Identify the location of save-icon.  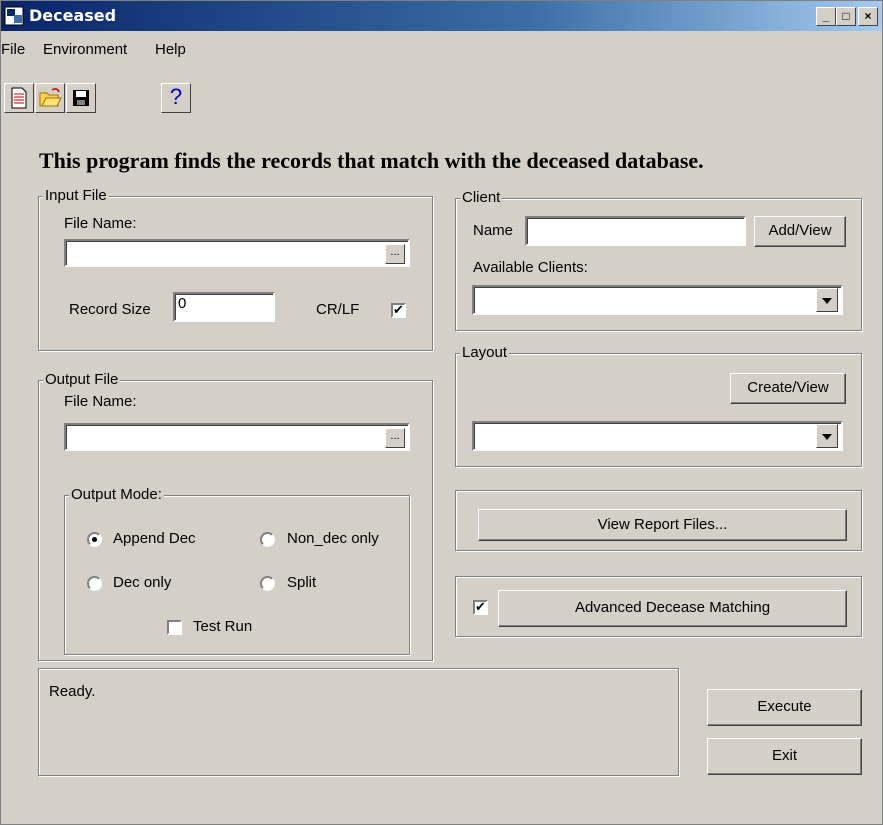
(81, 98).